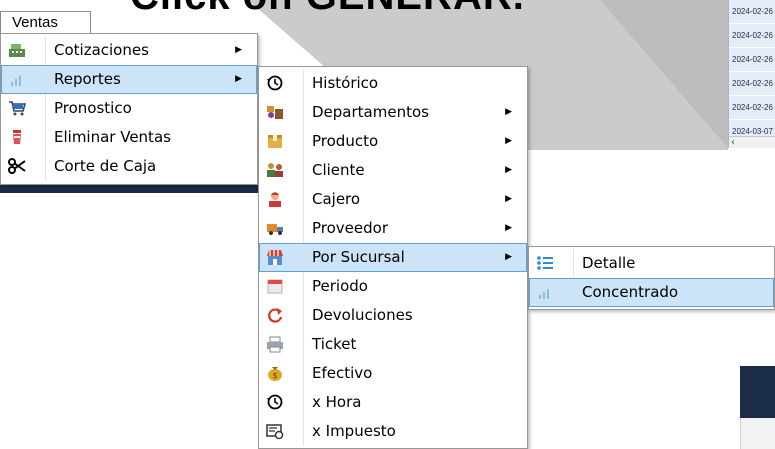 The image size is (775, 449). I want to click on menu-item-label: Concentrado, so click(630, 292).